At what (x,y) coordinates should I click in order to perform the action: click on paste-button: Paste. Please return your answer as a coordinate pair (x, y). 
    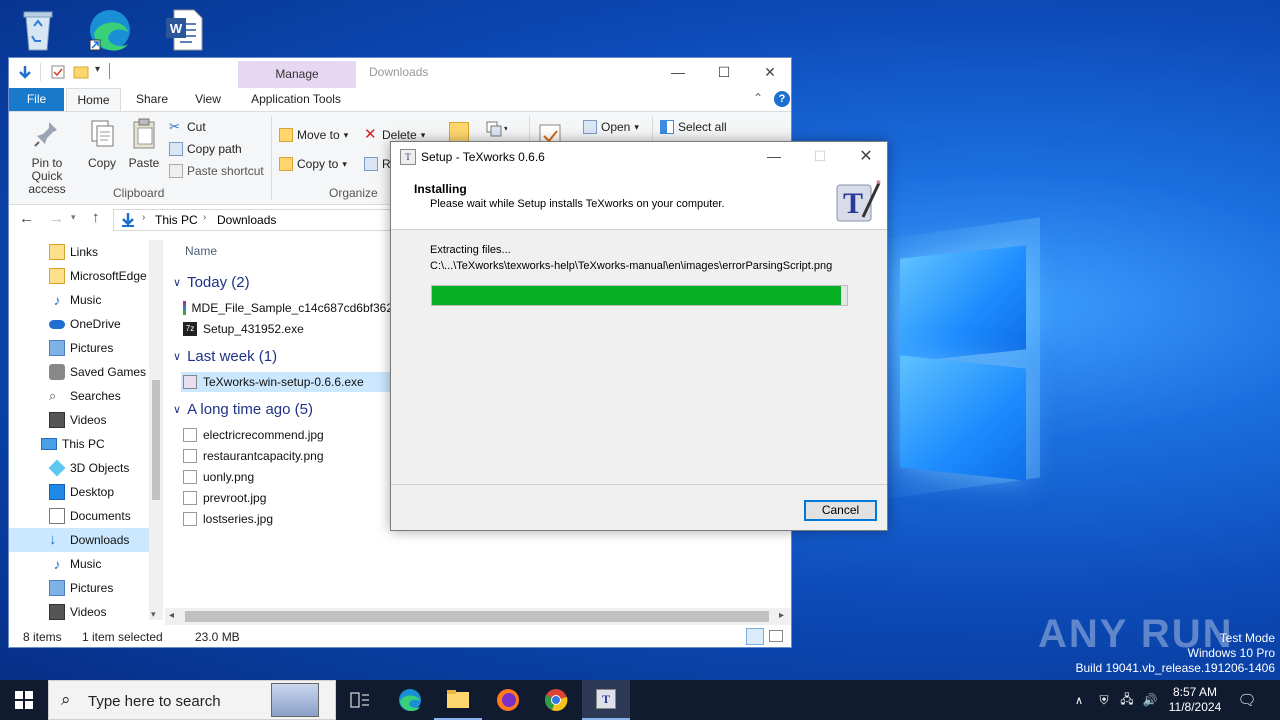
    Looking at the image, I should click on (144, 144).